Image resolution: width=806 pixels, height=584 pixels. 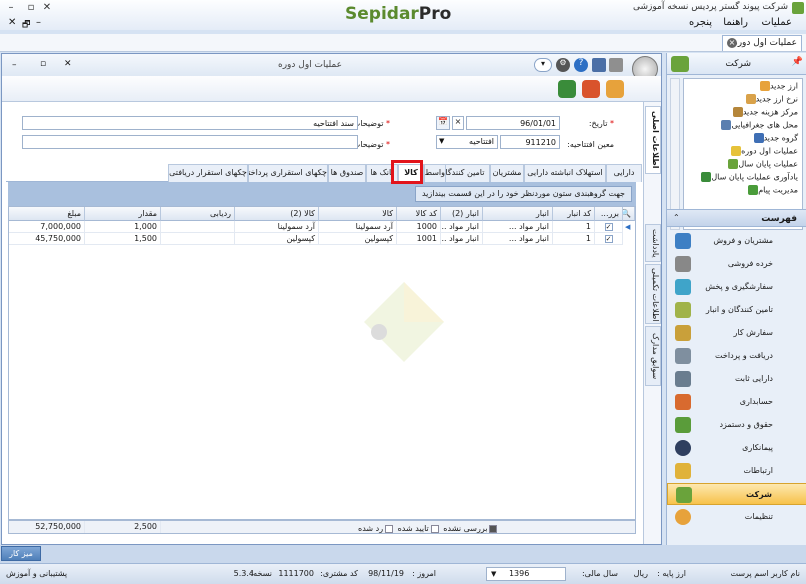 I want to click on col-goods-code: کد کالا, so click(x=419, y=214).